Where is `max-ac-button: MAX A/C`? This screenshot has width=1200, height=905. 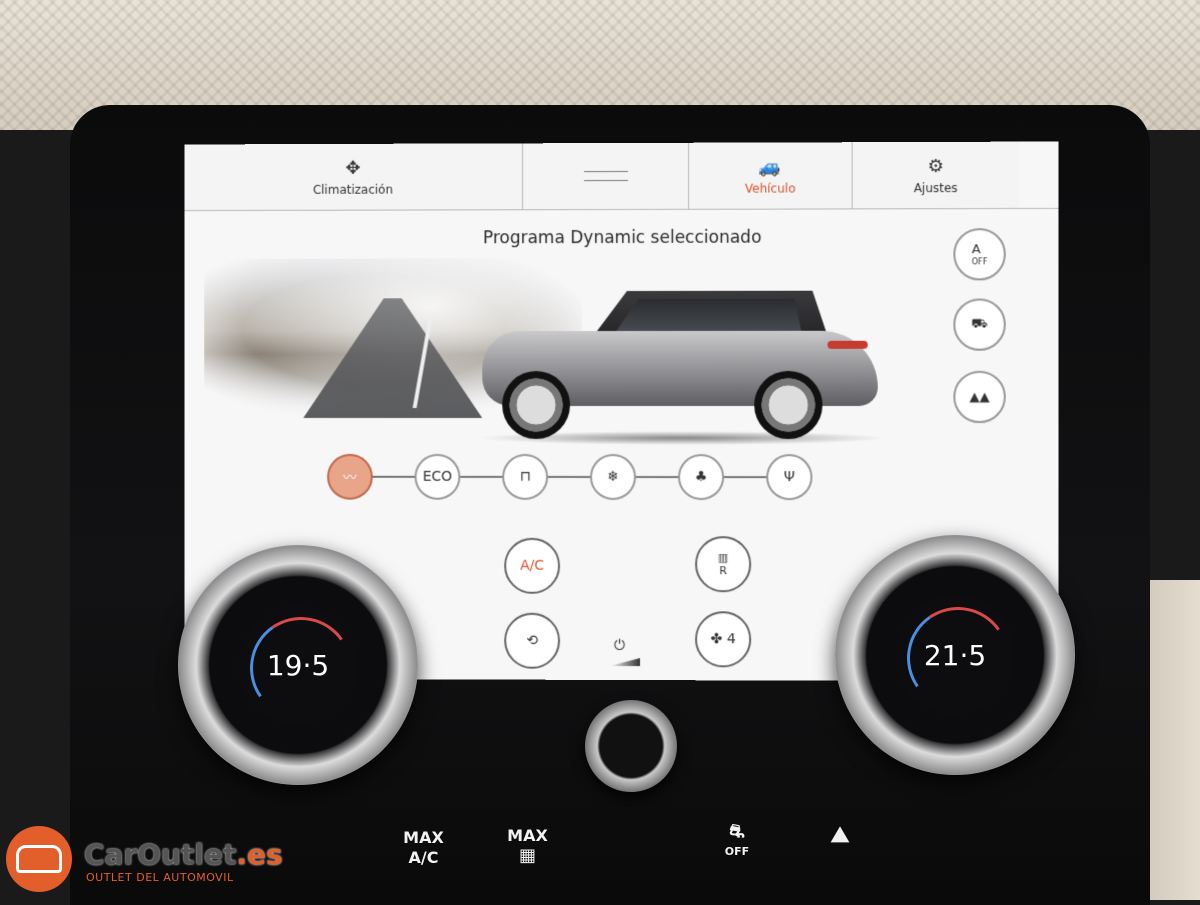 max-ac-button: MAX A/C is located at coordinates (423, 848).